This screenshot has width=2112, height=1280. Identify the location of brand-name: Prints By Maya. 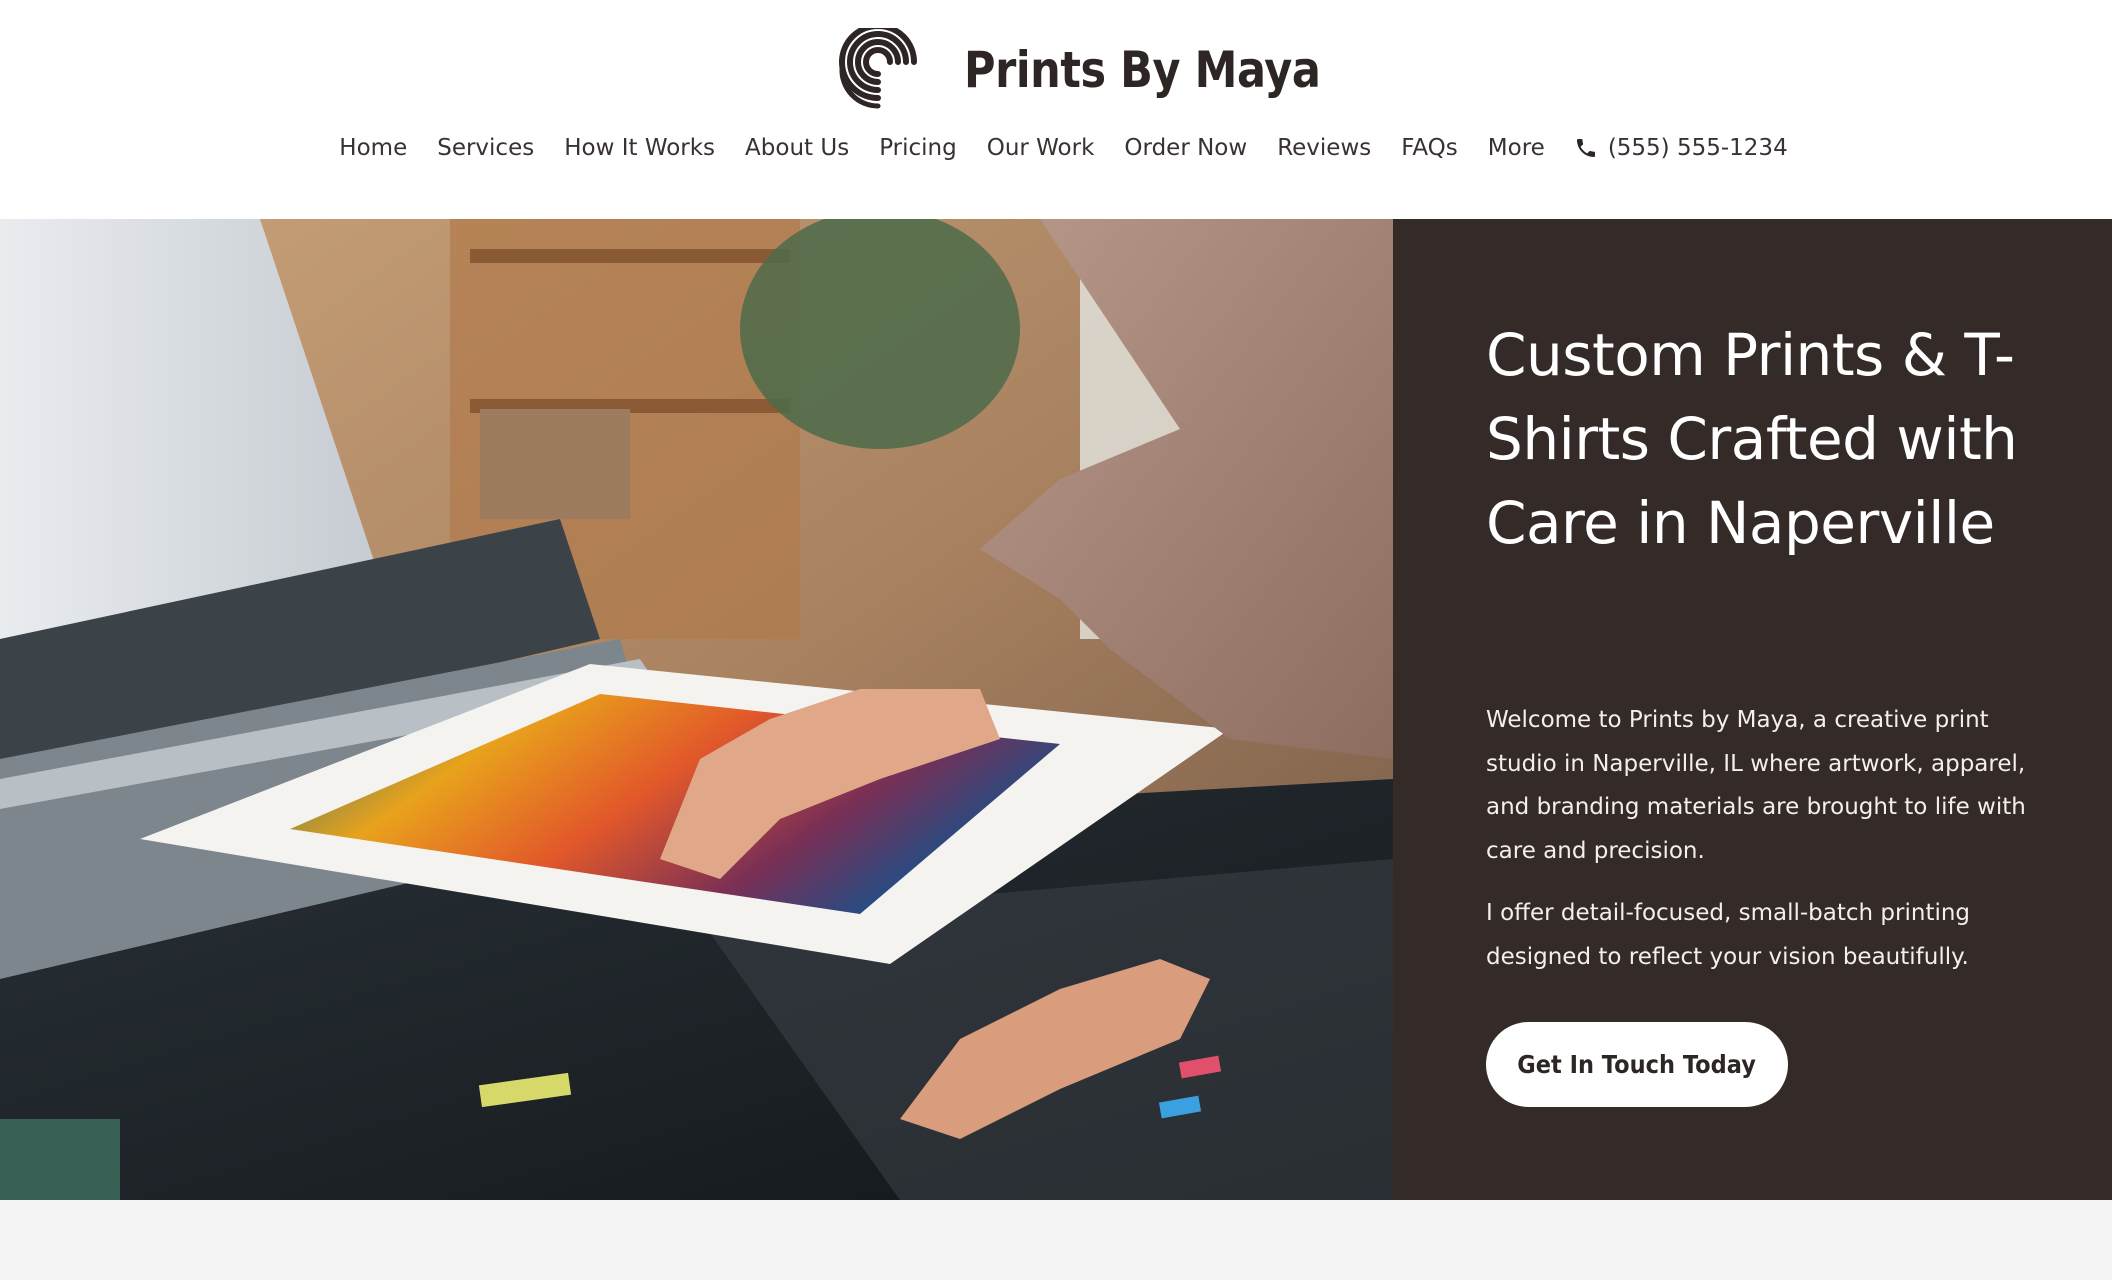
(1142, 70).